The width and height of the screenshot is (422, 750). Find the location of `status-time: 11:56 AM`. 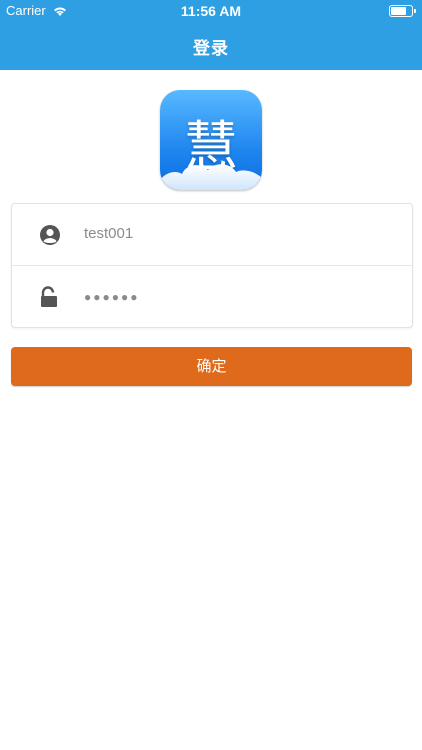

status-time: 11:56 AM is located at coordinates (211, 11).